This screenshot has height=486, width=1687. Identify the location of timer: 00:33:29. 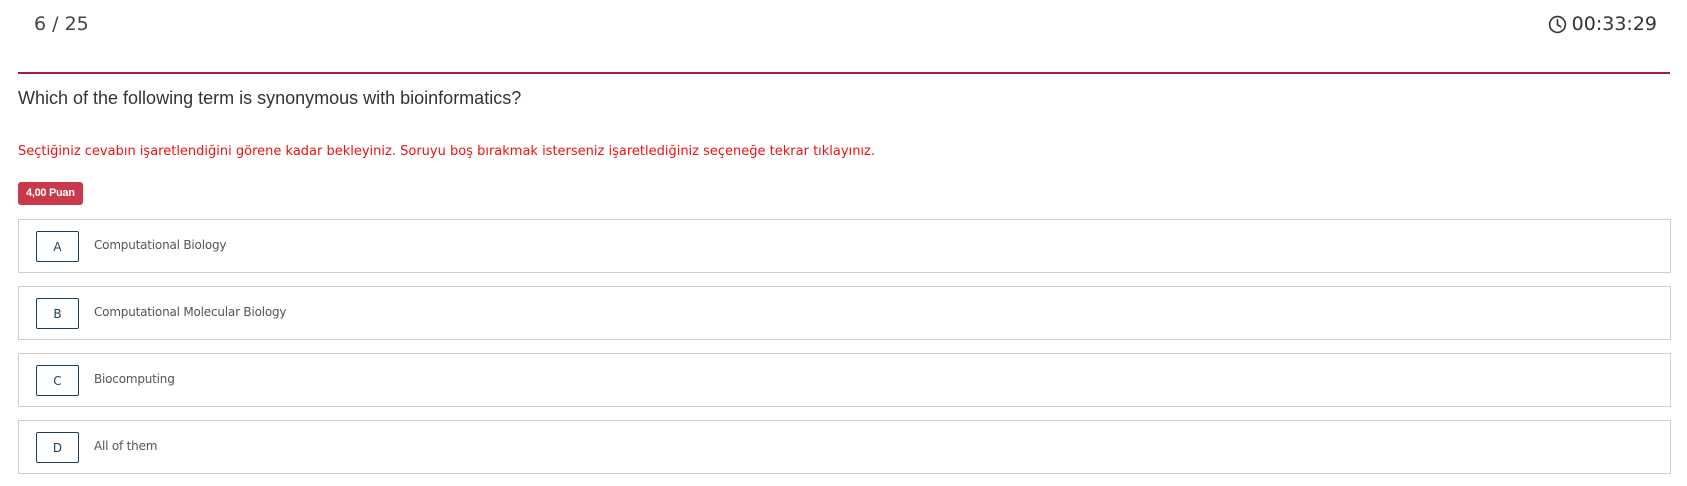
(1602, 24).